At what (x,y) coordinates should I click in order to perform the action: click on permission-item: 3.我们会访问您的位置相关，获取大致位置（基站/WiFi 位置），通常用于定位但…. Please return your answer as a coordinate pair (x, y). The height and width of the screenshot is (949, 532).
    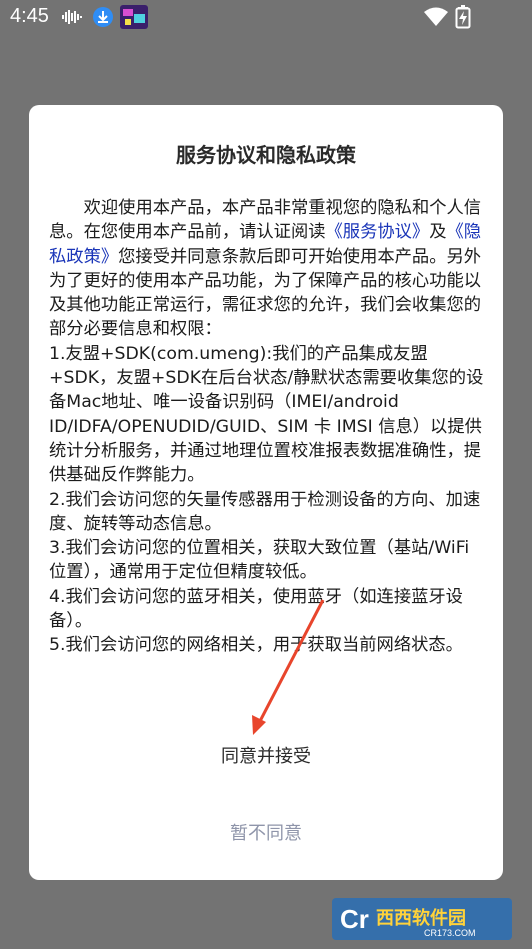
    Looking at the image, I should click on (259, 560).